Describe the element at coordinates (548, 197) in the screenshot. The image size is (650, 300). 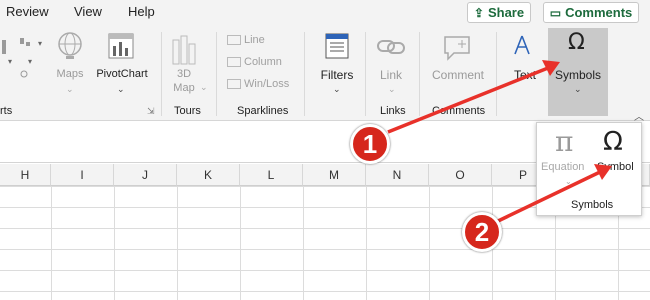
I see `arrow-two` at that location.